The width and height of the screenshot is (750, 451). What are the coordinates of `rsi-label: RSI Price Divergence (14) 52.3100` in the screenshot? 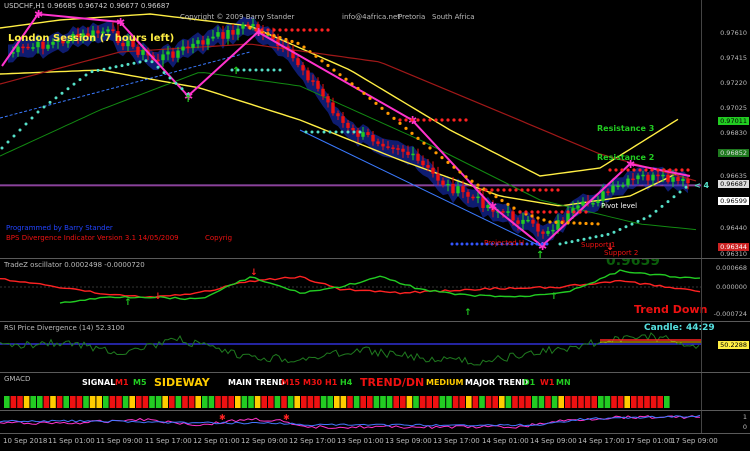 It's located at (64, 328).